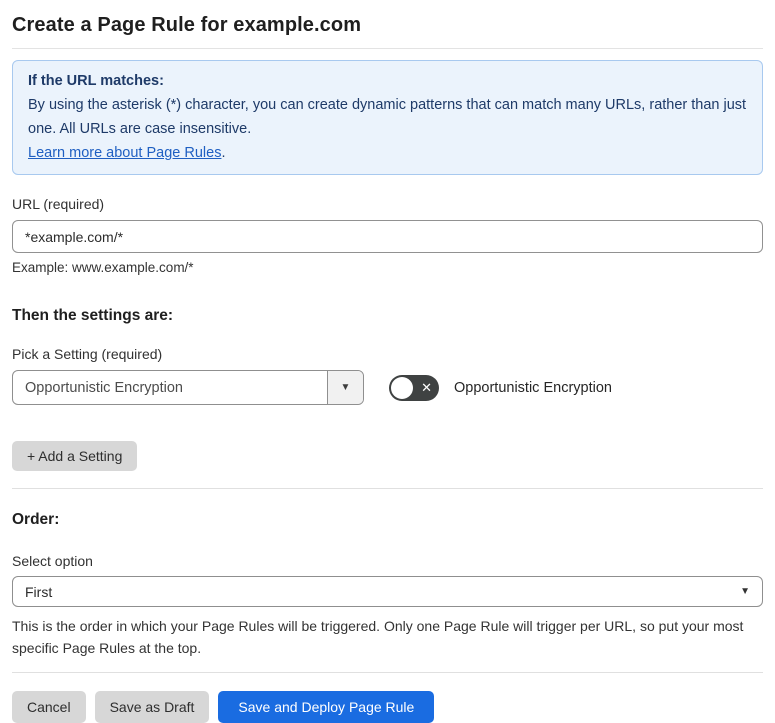 The image size is (775, 723). What do you see at coordinates (103, 267) in the screenshot?
I see `url-example-helper: Example: www.example.com/*` at bounding box center [103, 267].